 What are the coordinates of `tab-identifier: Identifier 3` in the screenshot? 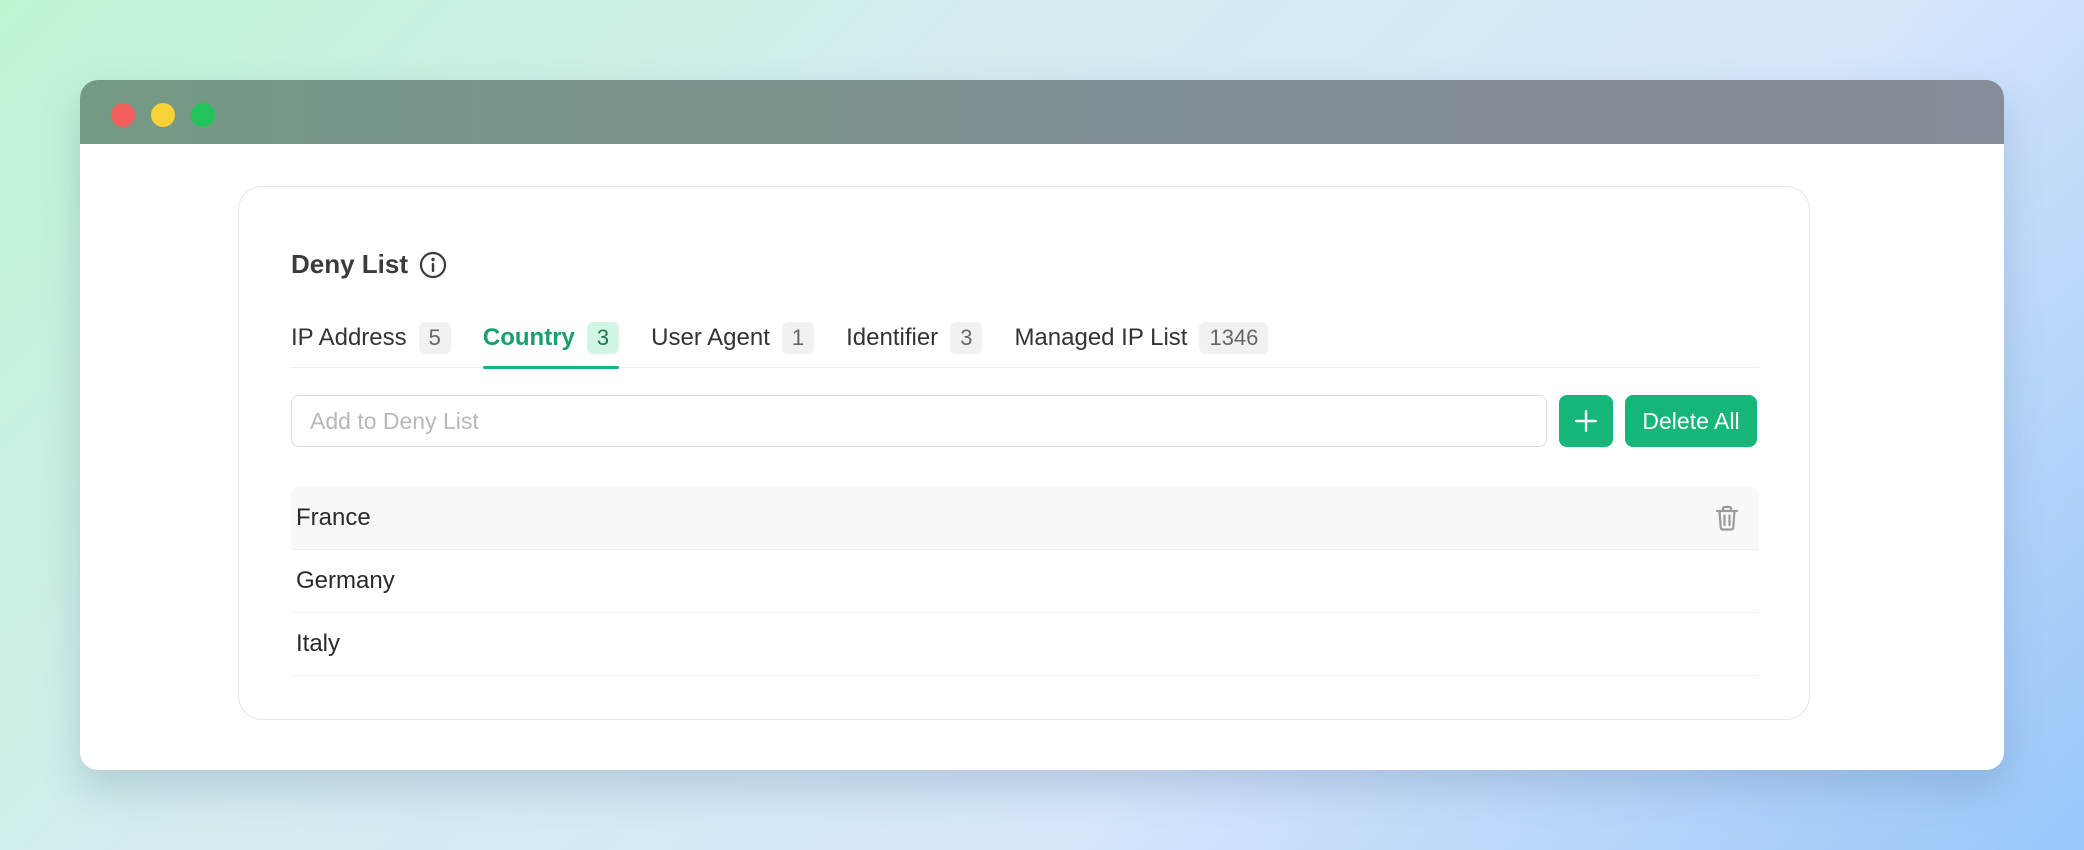 It's located at (914, 340).